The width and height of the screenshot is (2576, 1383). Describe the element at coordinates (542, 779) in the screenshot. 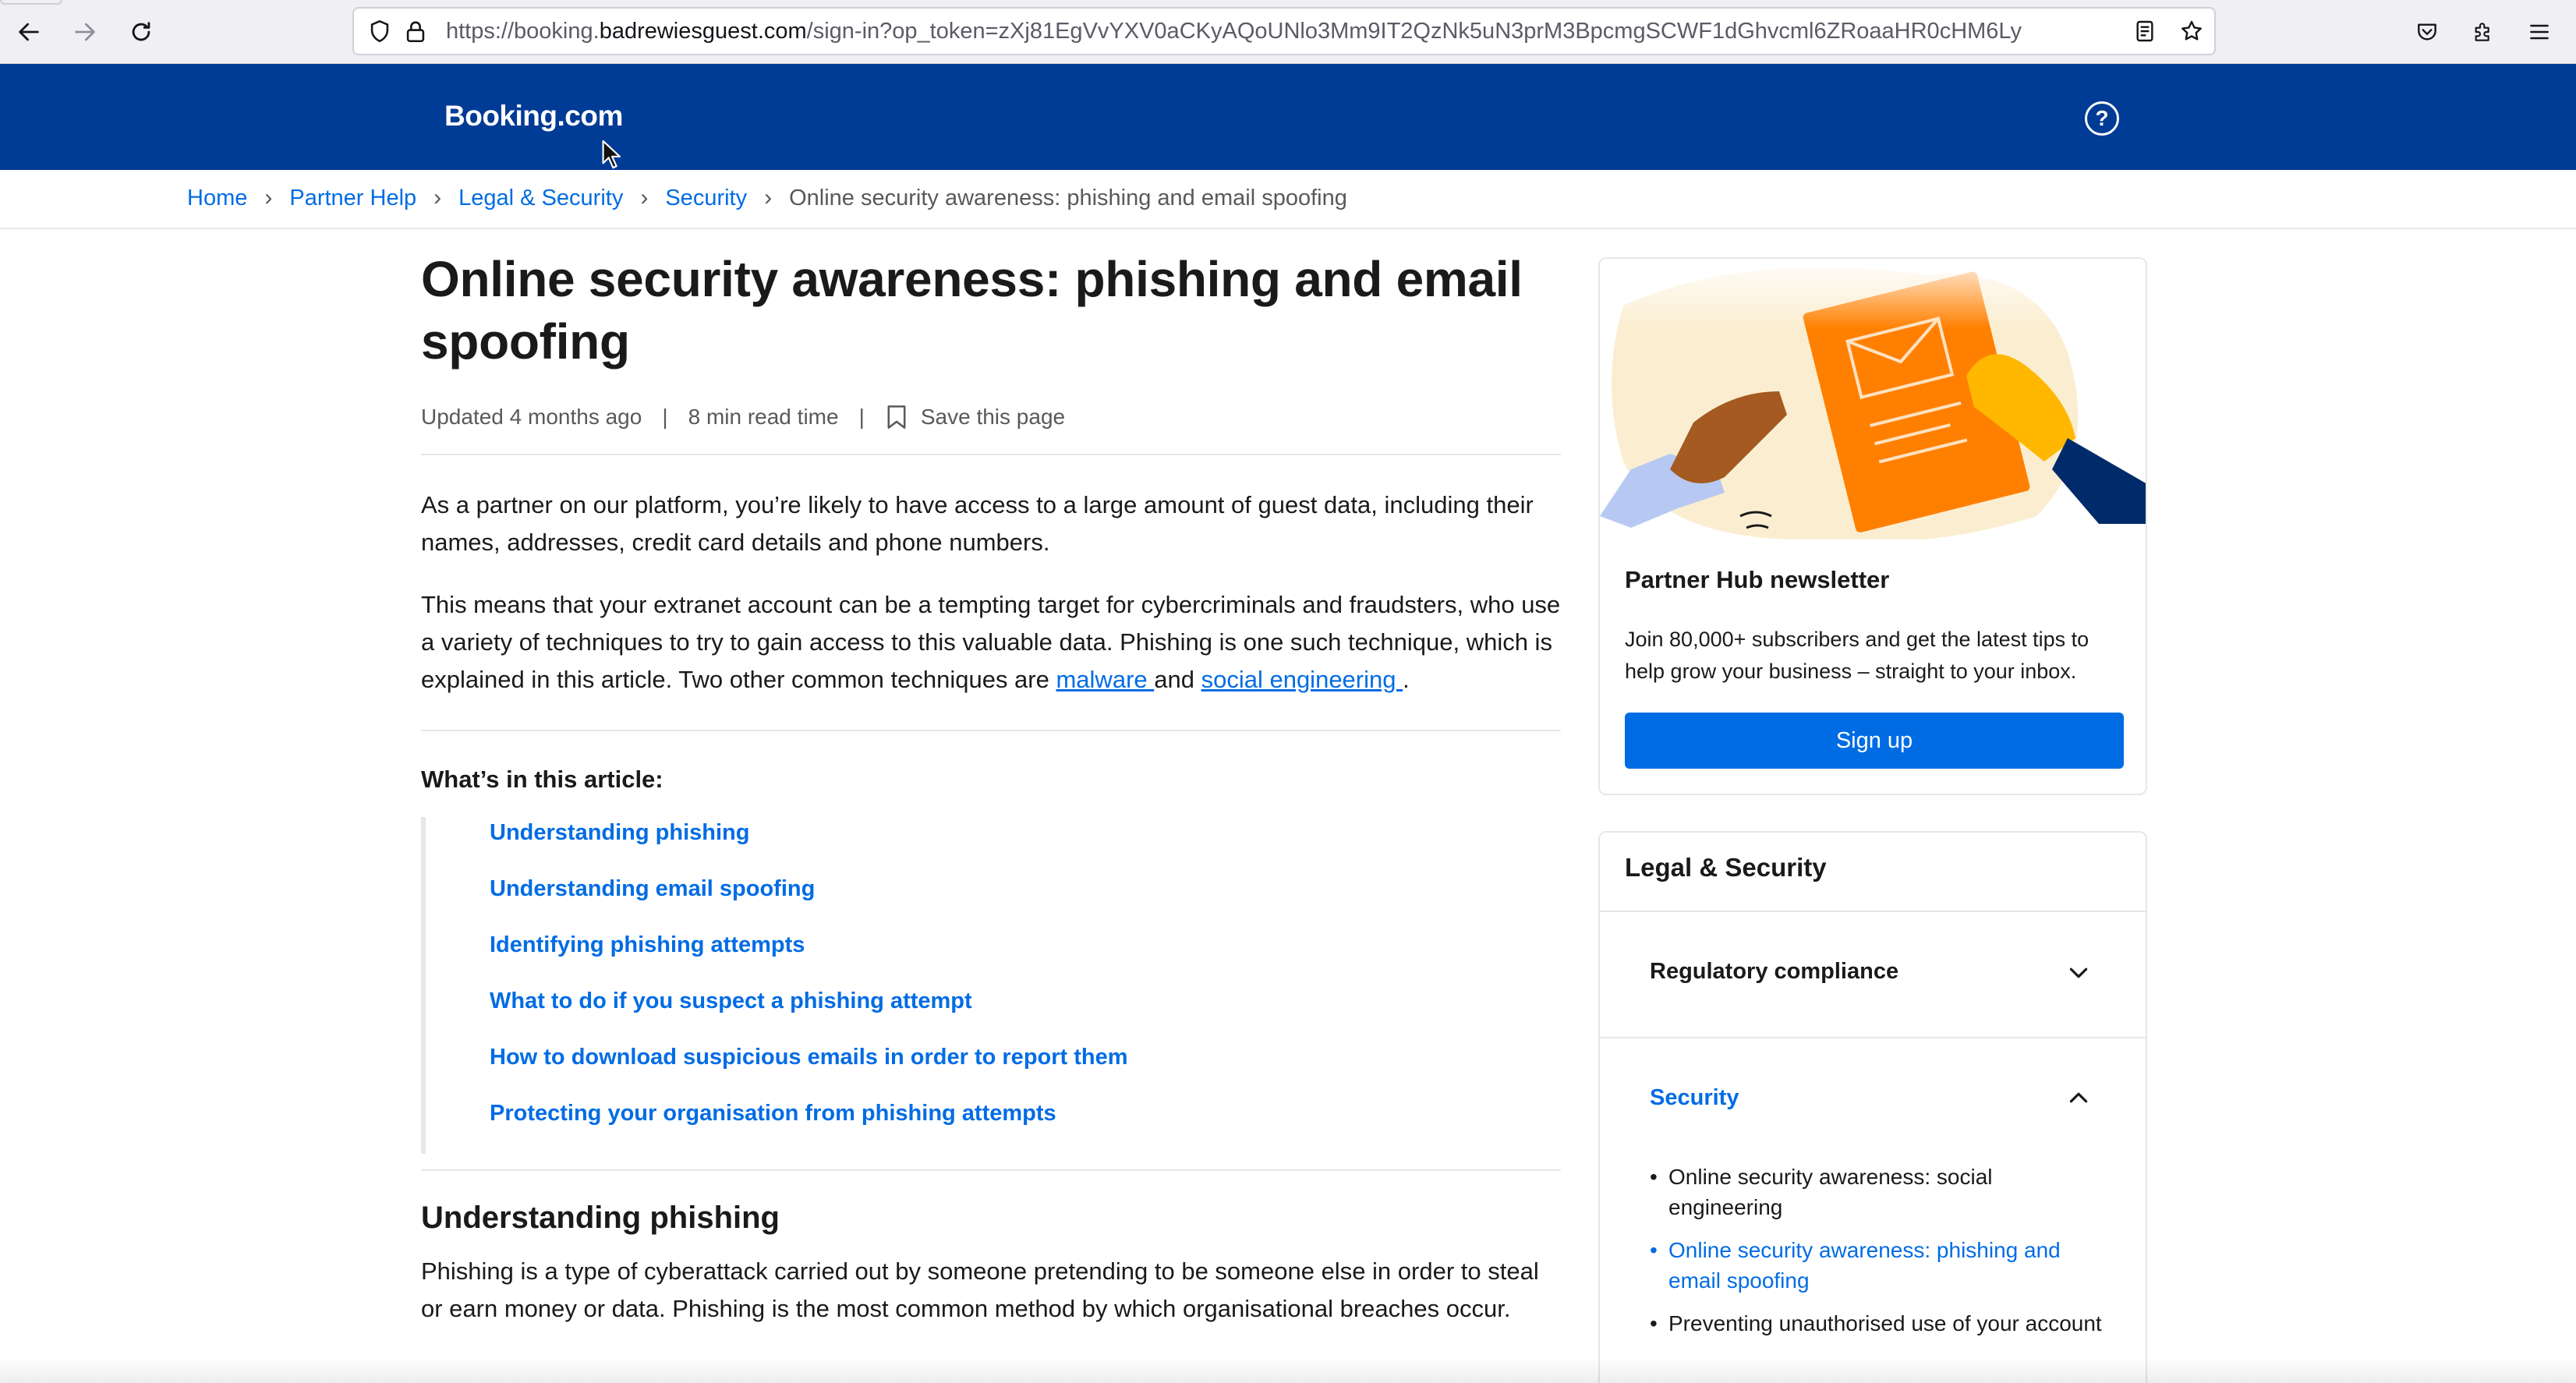

I see `toc-title: What’s in this article:` at that location.